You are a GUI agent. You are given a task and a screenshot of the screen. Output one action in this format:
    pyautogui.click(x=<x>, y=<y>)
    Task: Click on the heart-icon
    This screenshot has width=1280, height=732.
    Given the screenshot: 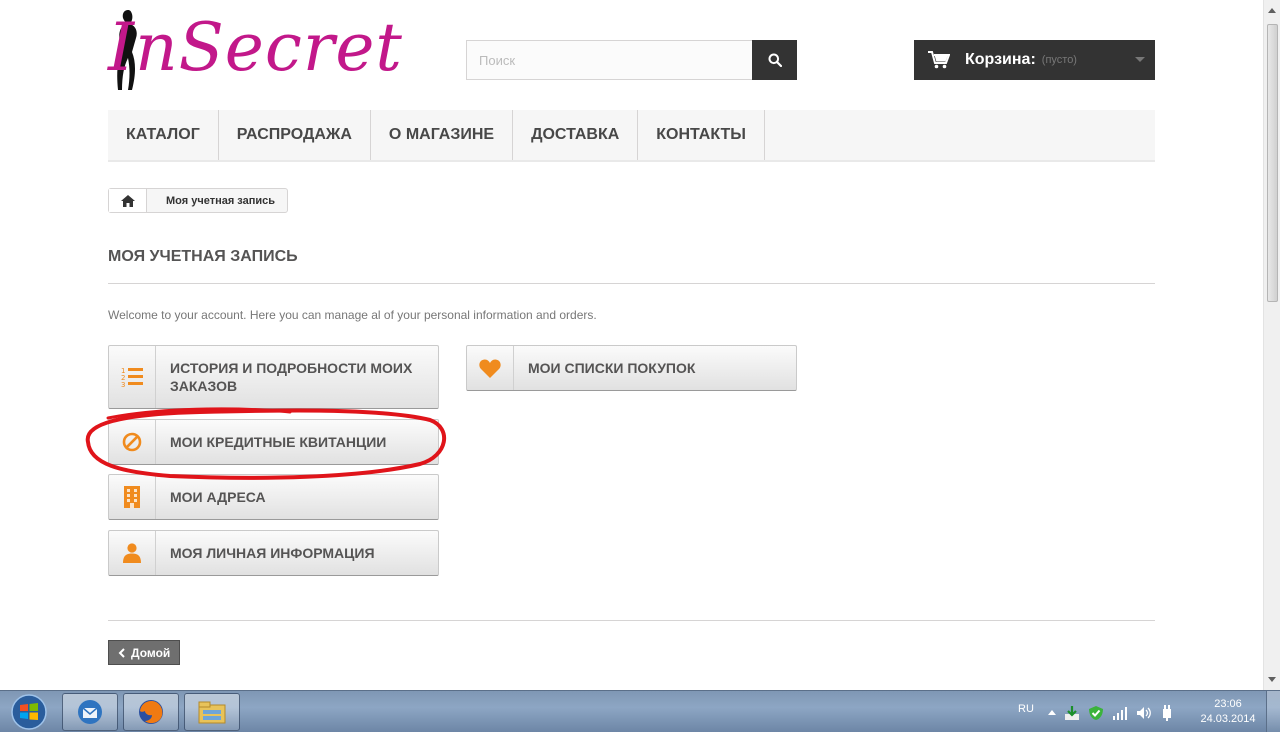 What is the action you would take?
    pyautogui.click(x=490, y=368)
    